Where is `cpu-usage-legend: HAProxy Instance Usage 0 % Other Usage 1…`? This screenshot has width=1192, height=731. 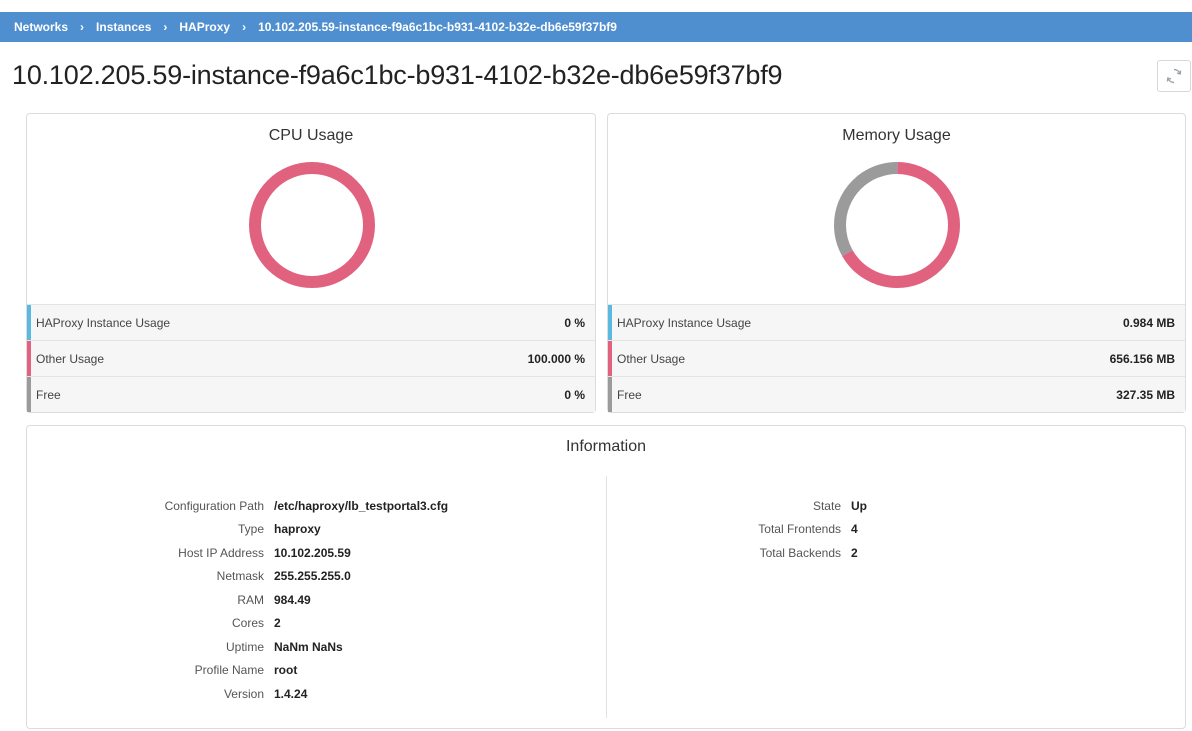
cpu-usage-legend: HAProxy Instance Usage 0 % Other Usage 1… is located at coordinates (311, 358).